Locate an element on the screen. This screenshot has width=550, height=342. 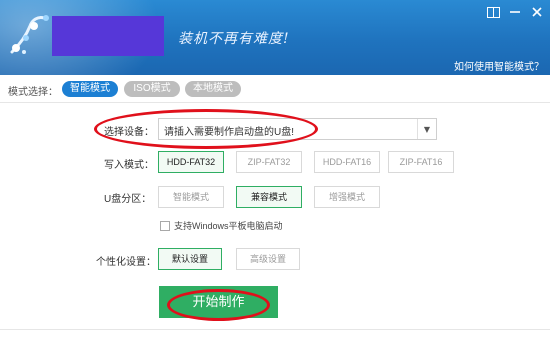
close-icon is located at coordinates (537, 12).